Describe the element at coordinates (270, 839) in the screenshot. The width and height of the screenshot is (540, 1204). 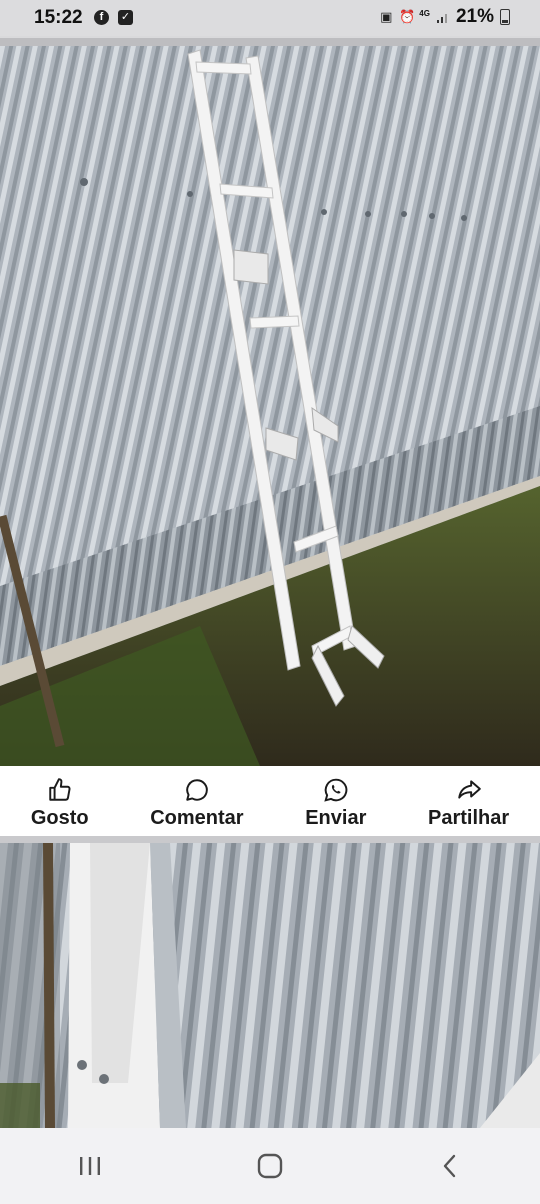
I see `post-divider` at that location.